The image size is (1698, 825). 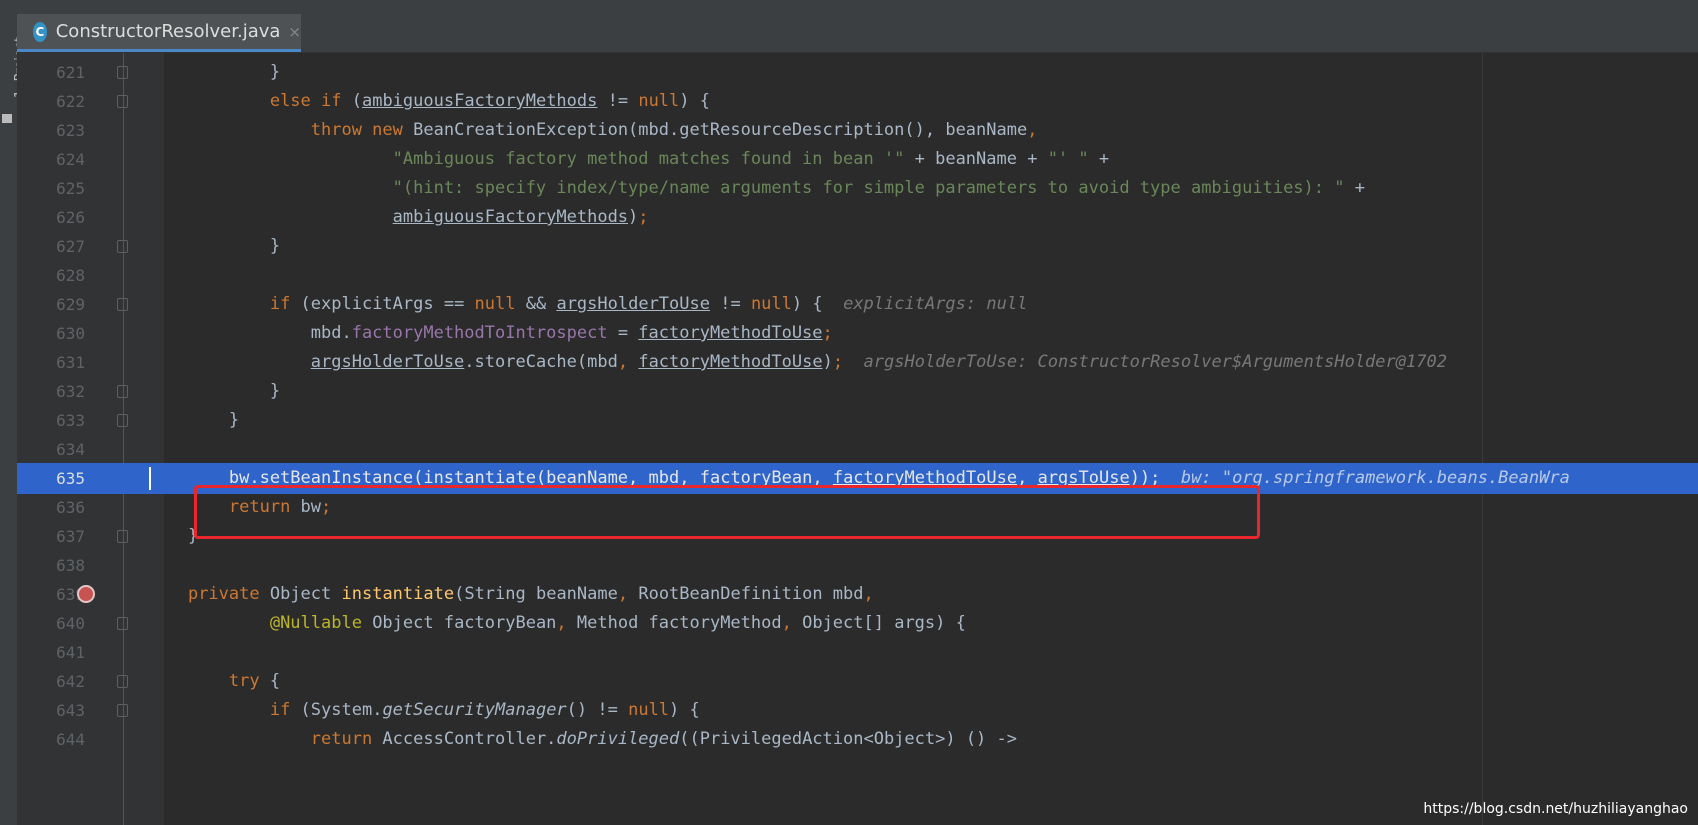 I want to click on highlight-annotation-box, so click(x=727, y=512).